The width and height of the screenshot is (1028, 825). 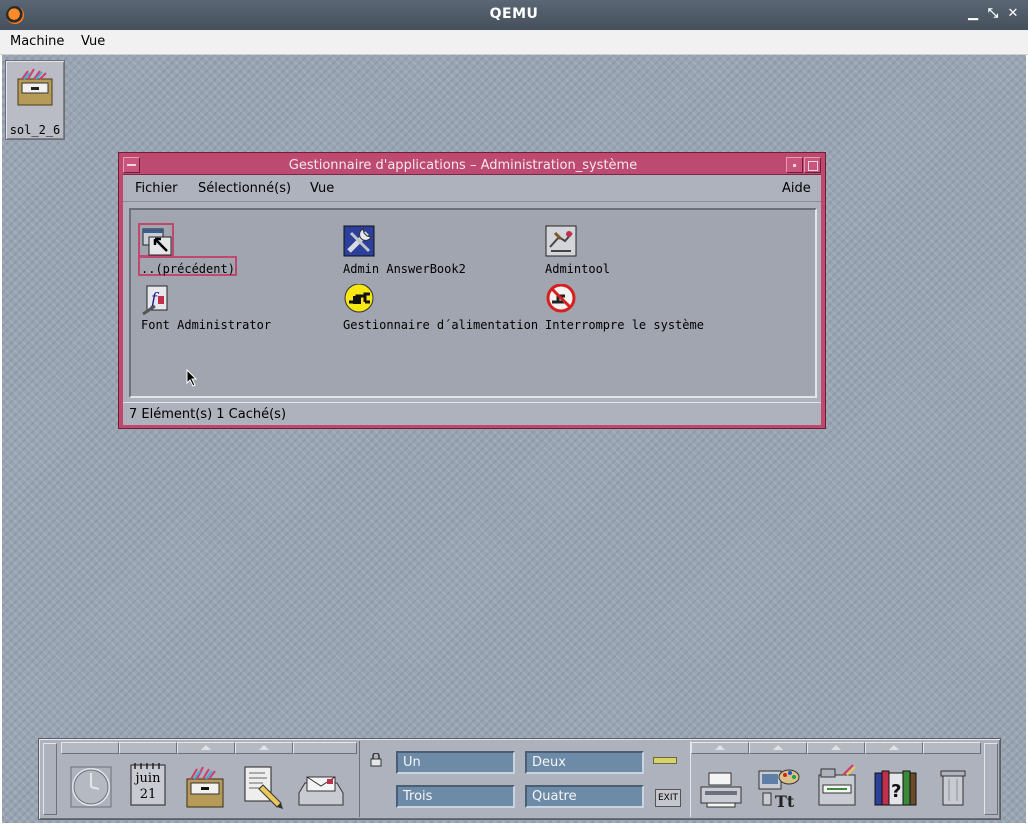 I want to click on calendar-button: juin 21, so click(x=149, y=786).